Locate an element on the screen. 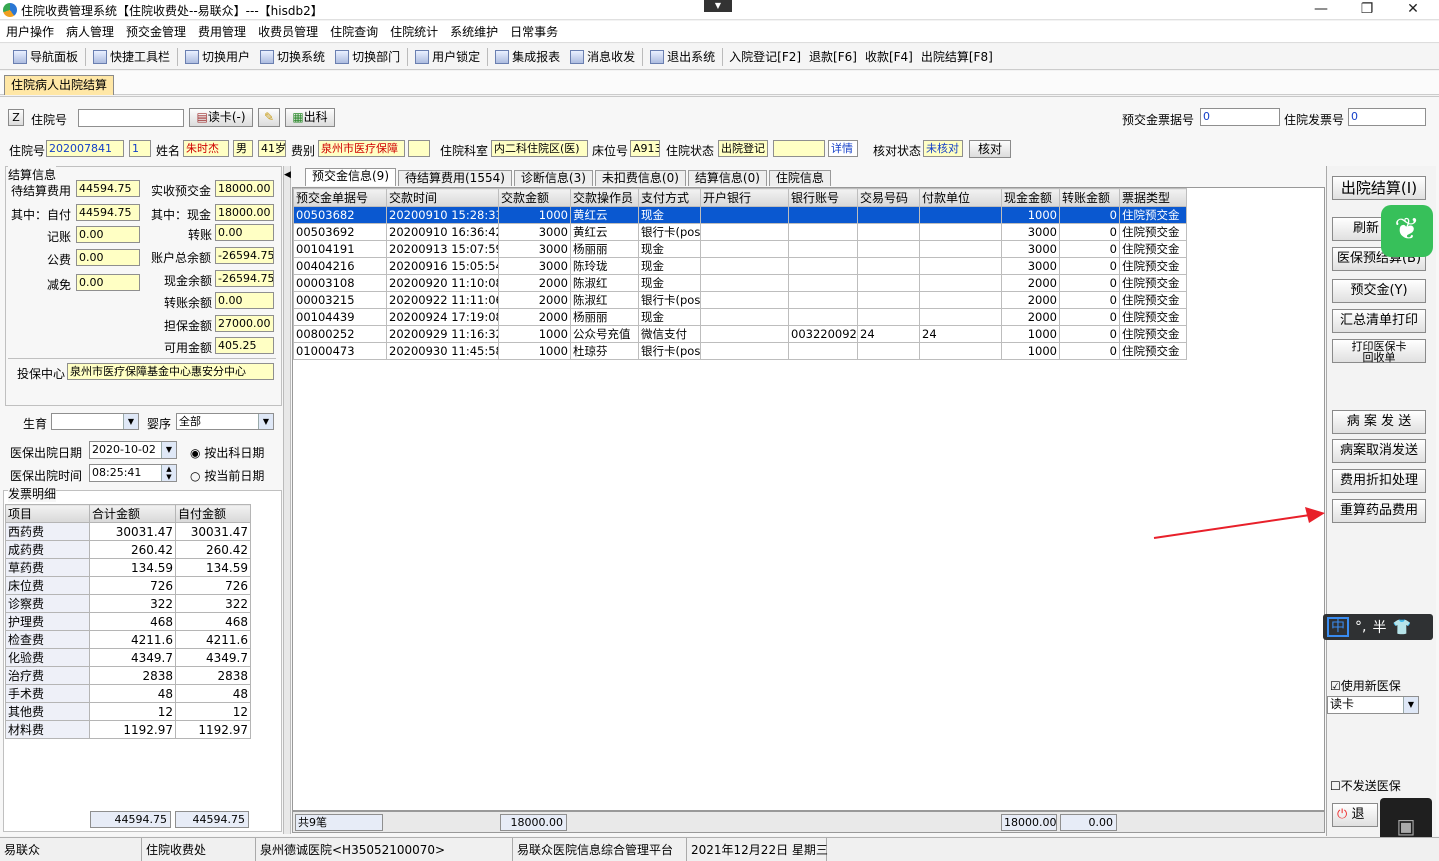  toolbar-lock-user: 用户锁定 is located at coordinates (447, 56).